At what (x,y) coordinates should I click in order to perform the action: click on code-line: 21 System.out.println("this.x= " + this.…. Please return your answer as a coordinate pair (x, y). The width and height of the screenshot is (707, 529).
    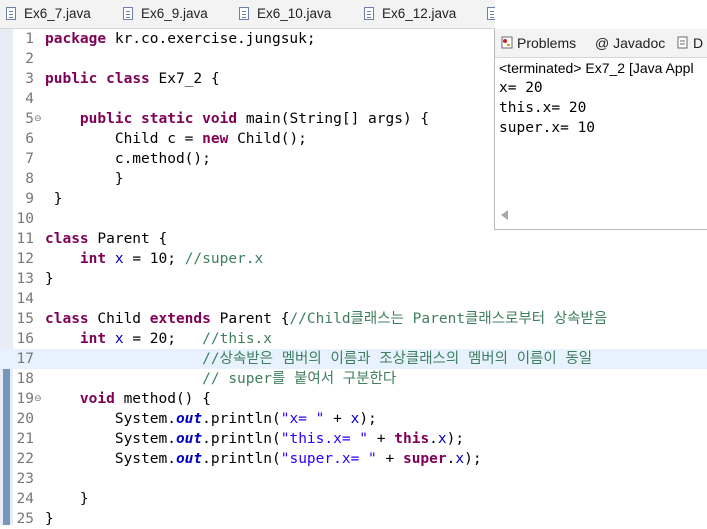
    Looking at the image, I should click on (353, 439).